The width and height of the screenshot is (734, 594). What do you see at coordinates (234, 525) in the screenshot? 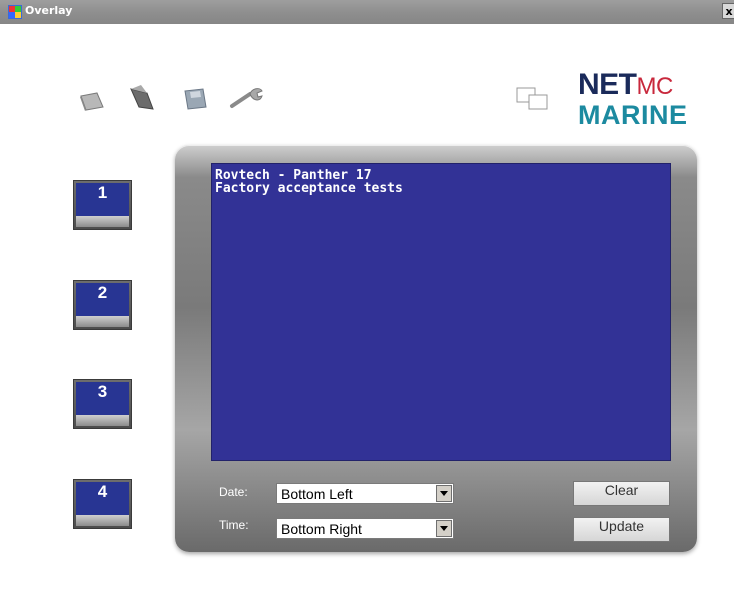
I see `time-label: Time:` at bounding box center [234, 525].